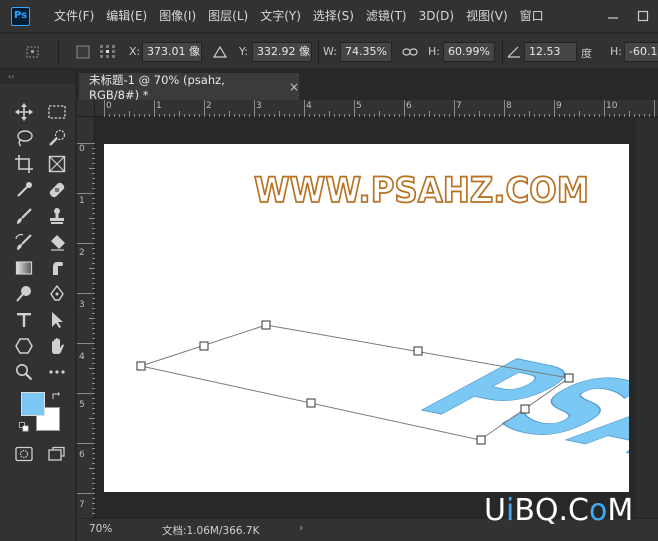 Image resolution: width=658 pixels, height=541 pixels. What do you see at coordinates (294, 87) in the screenshot?
I see `close-tab-icon: ×` at bounding box center [294, 87].